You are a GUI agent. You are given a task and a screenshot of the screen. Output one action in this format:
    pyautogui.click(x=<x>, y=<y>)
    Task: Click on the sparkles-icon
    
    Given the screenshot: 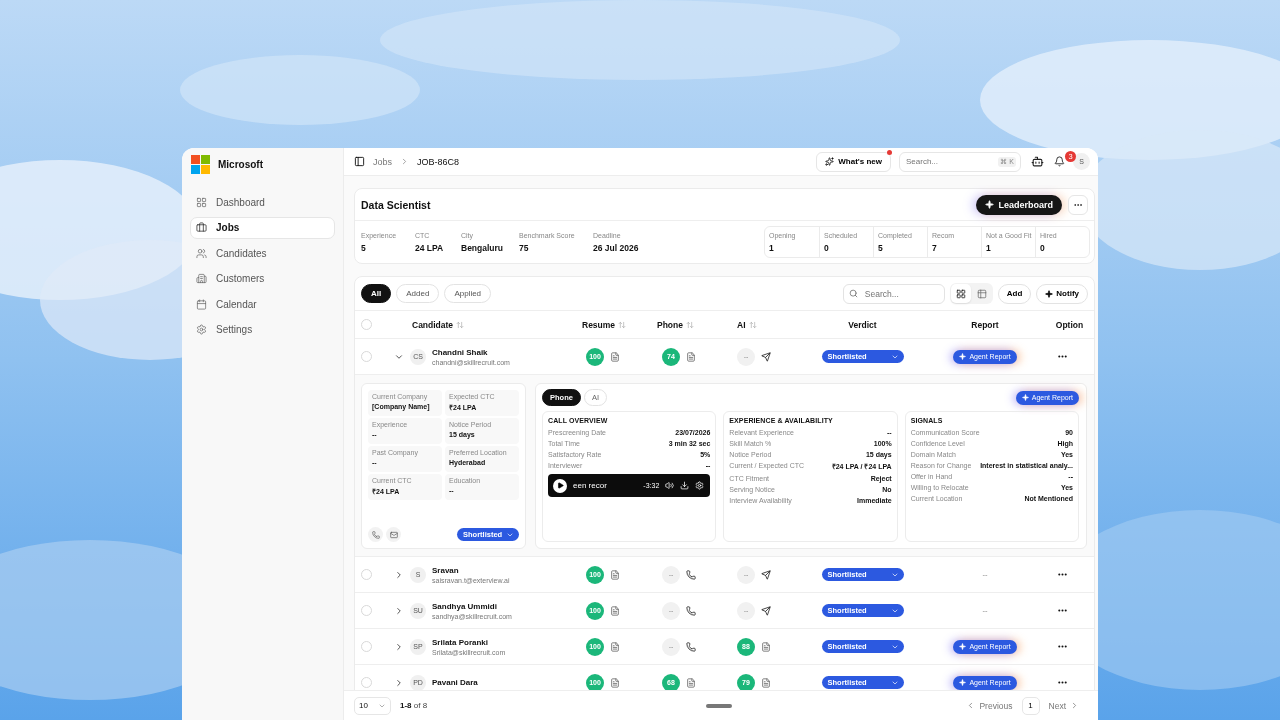 What is the action you would take?
    pyautogui.click(x=830, y=161)
    